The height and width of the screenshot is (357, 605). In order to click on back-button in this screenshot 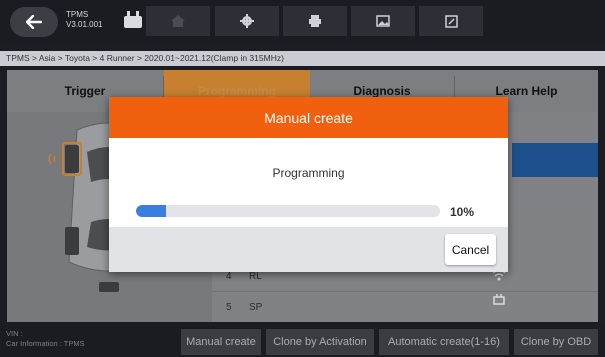, I will do `click(34, 22)`.